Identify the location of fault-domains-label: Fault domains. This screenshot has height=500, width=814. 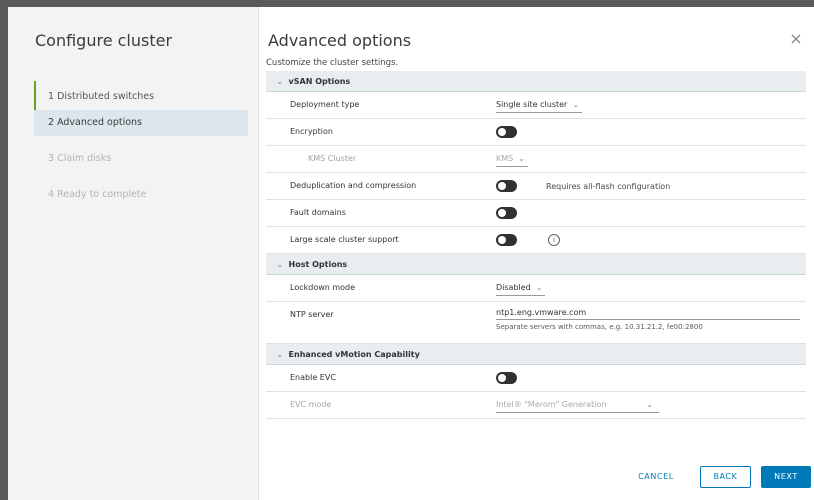
(318, 212).